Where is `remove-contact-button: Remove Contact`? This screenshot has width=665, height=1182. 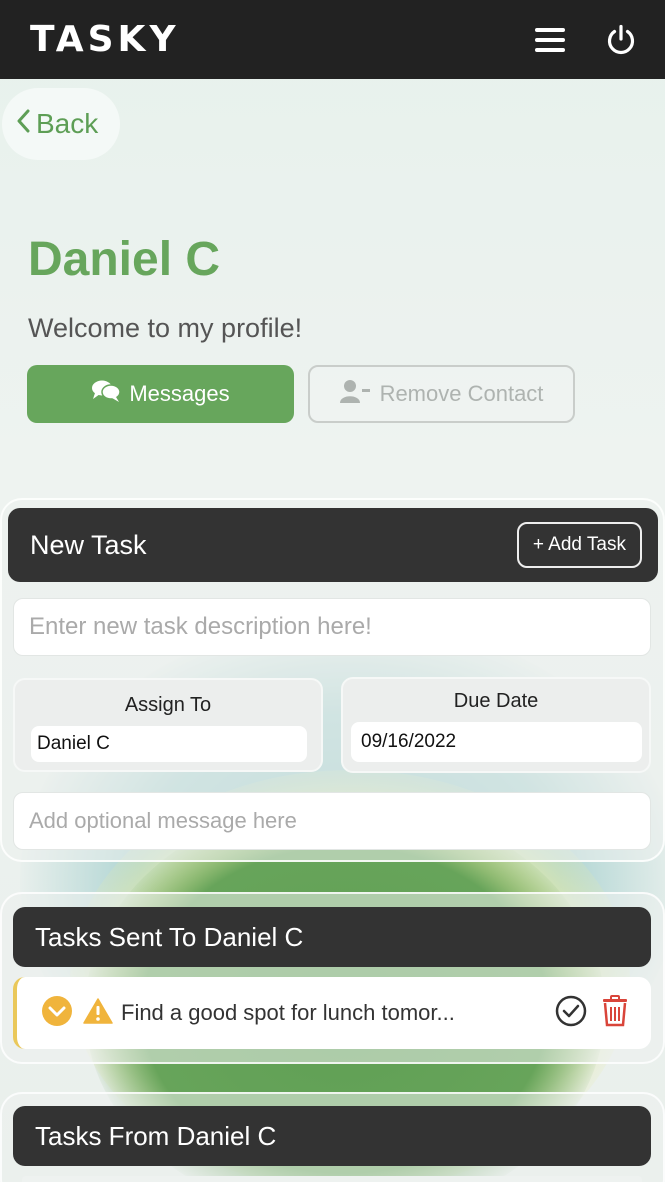 remove-contact-button: Remove Contact is located at coordinates (441, 394).